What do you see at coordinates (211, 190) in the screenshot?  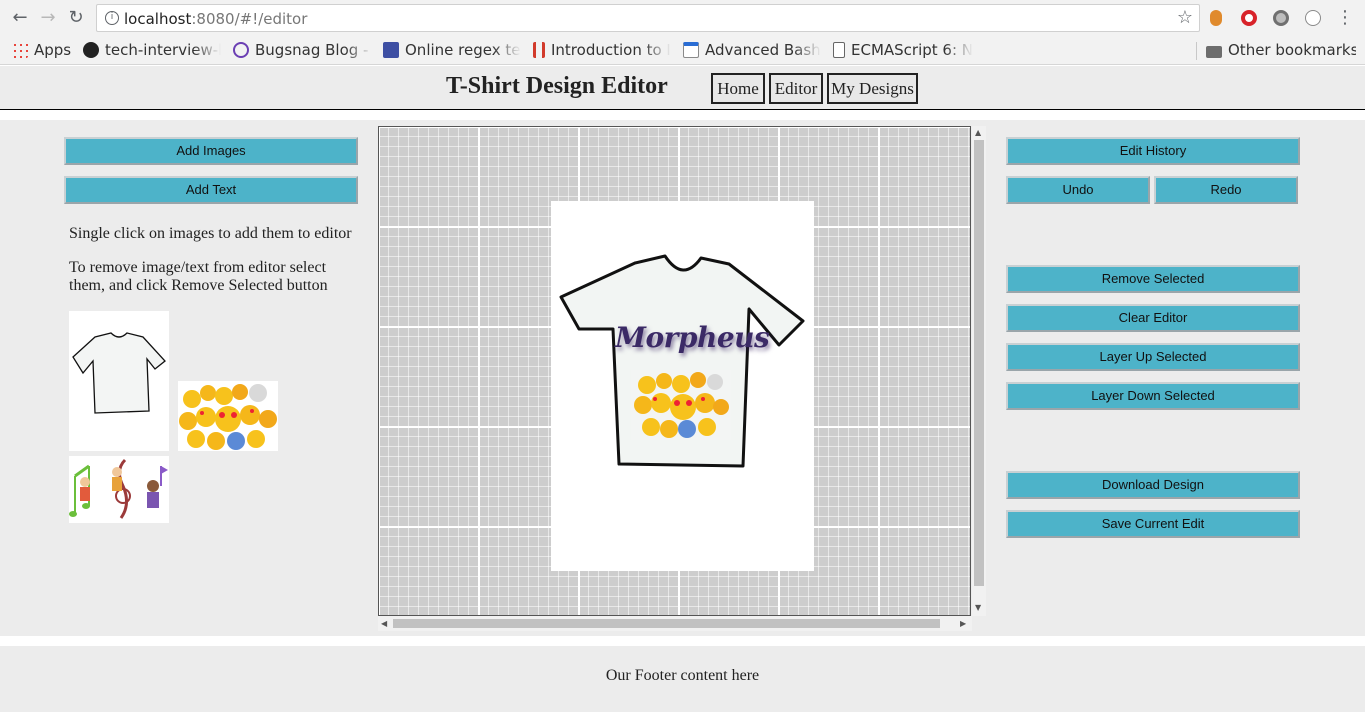 I see `add-text-button: Add Text` at bounding box center [211, 190].